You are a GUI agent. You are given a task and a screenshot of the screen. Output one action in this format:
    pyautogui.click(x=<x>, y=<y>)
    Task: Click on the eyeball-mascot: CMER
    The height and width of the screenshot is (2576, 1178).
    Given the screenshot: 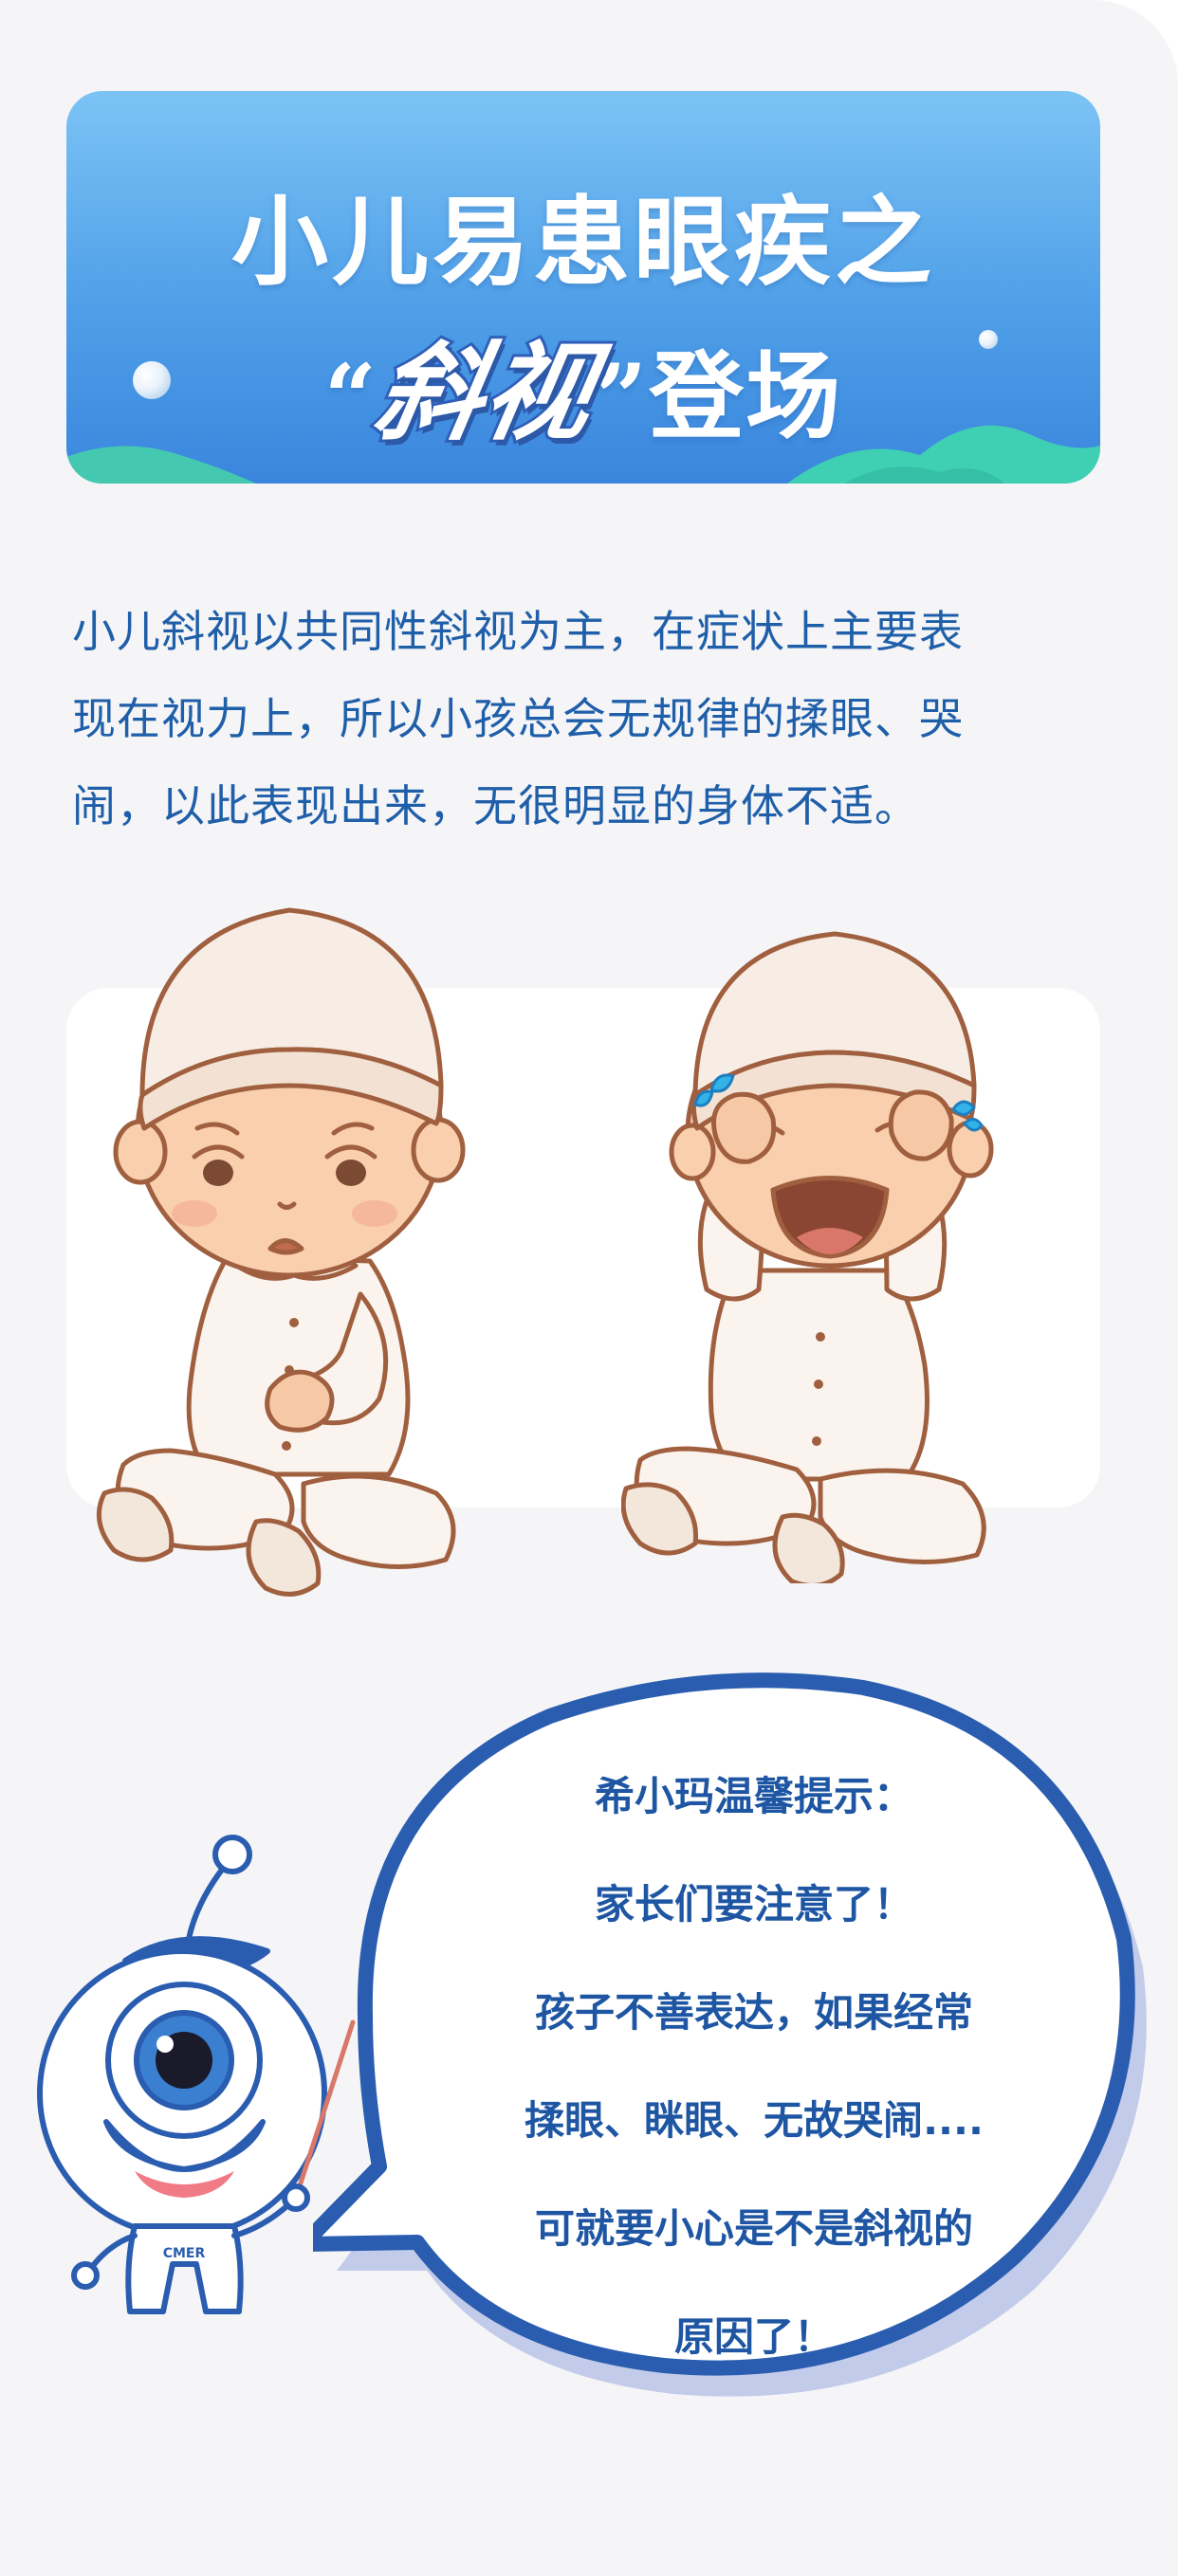 What is the action you would take?
    pyautogui.click(x=196, y=2074)
    